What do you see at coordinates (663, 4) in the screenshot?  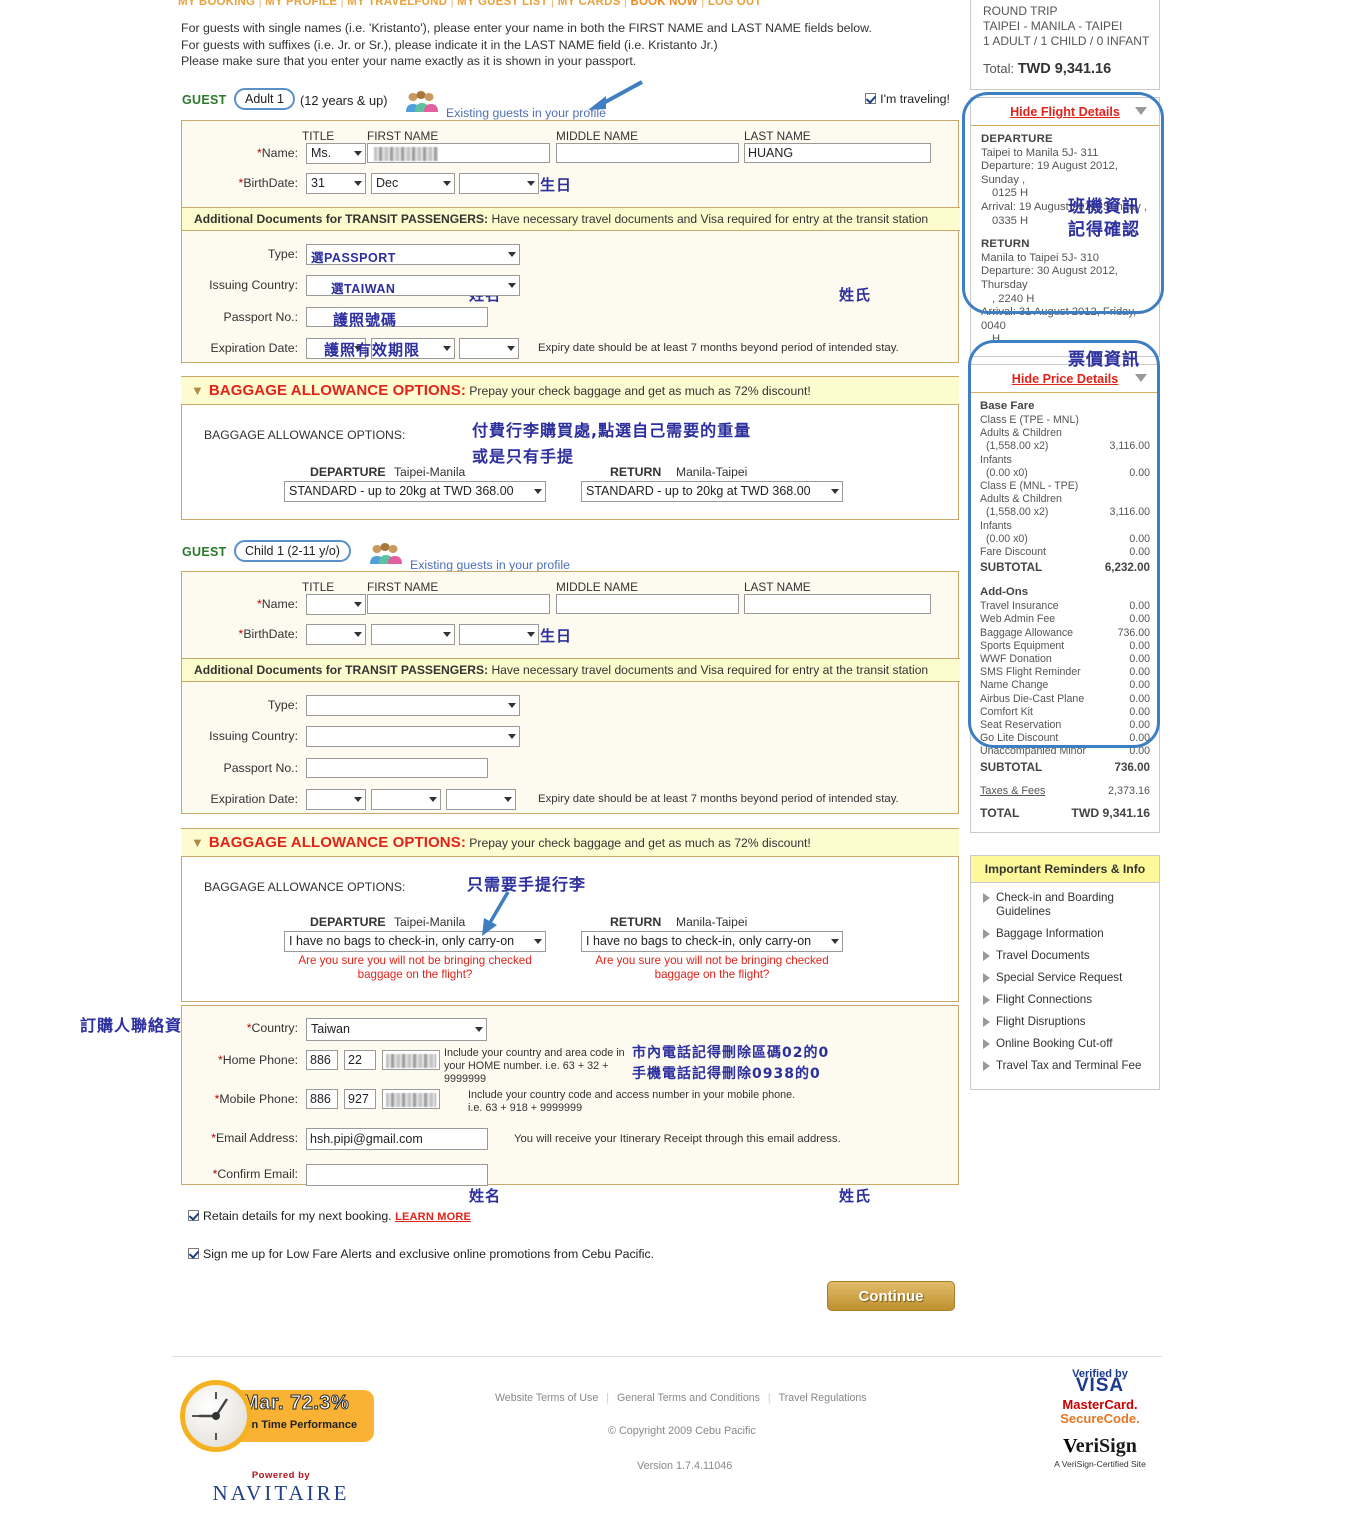 I see `nav-book-now: BOOK NOW` at bounding box center [663, 4].